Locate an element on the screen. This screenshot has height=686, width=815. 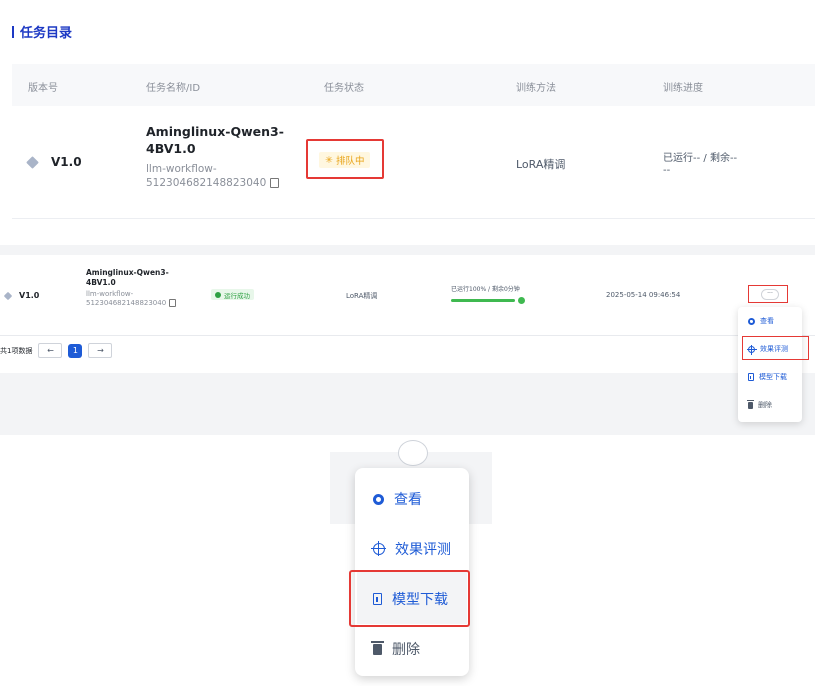
menu-label-evaluate: 效果评测 is located at coordinates (423, 550).